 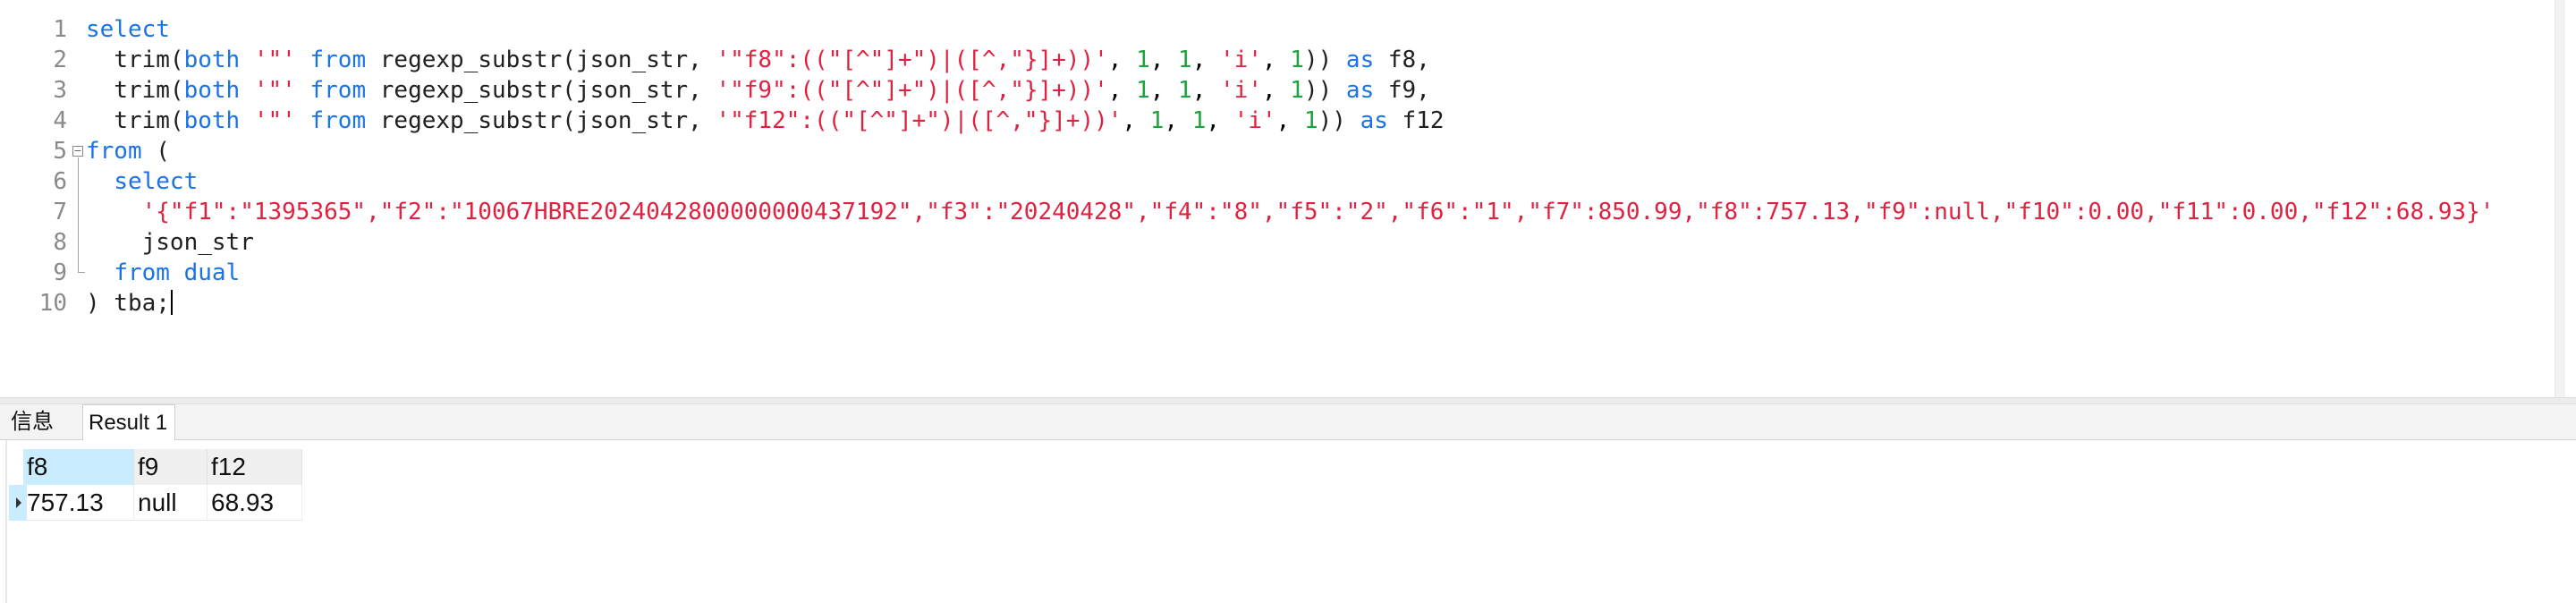 I want to click on regex-pattern: '"f12":(("[^"]+")|([^,"}]+))', so click(x=919, y=120).